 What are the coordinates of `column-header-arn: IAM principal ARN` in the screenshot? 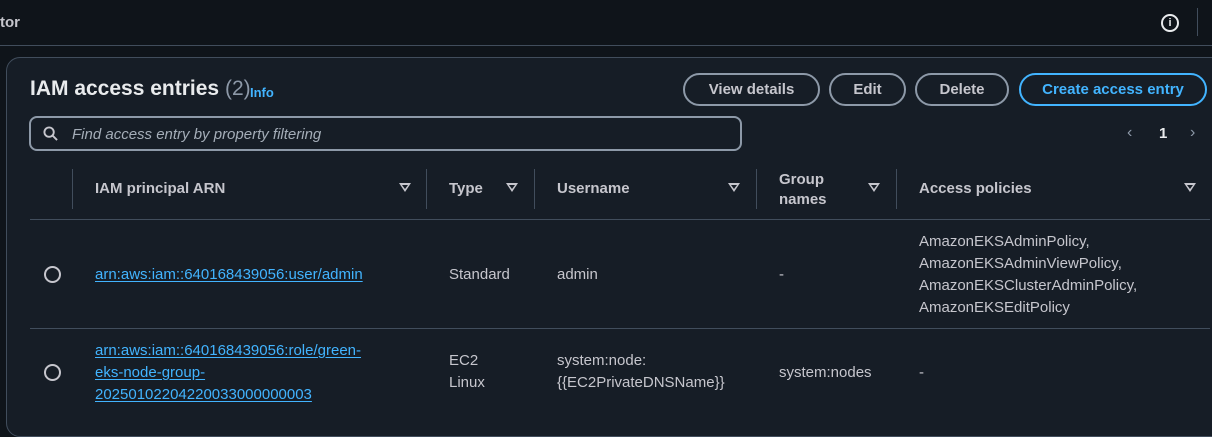 It's located at (260, 191).